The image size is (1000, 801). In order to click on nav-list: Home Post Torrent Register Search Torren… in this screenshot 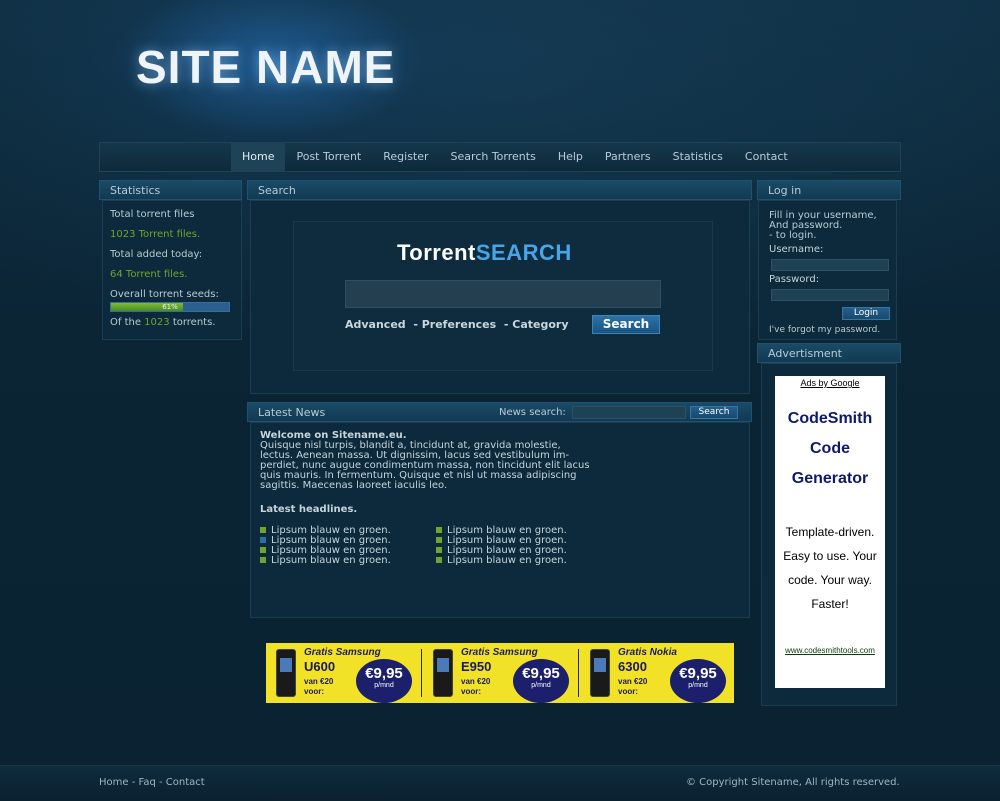, I will do `click(515, 157)`.